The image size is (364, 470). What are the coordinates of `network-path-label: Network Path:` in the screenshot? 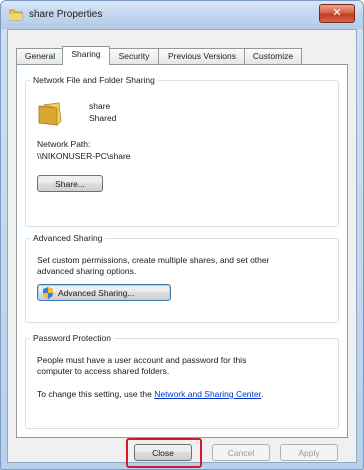 It's located at (64, 144).